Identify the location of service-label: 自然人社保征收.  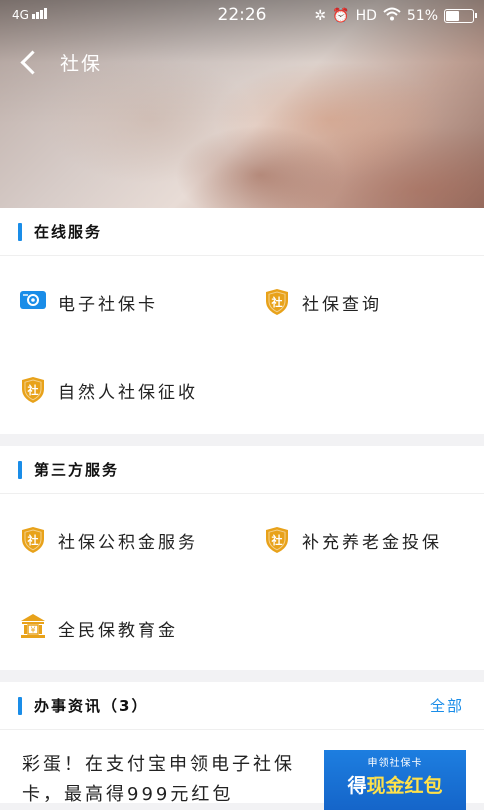
(128, 392).